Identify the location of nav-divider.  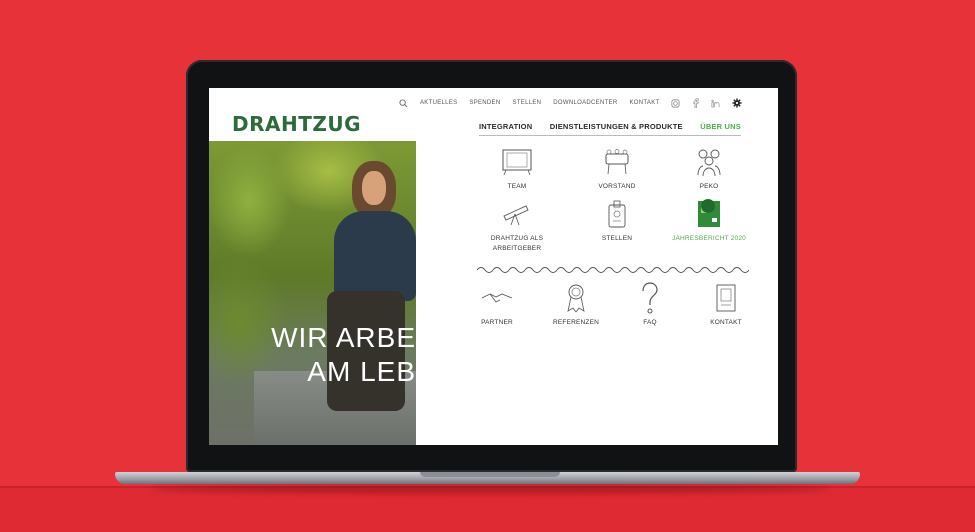
(610, 135).